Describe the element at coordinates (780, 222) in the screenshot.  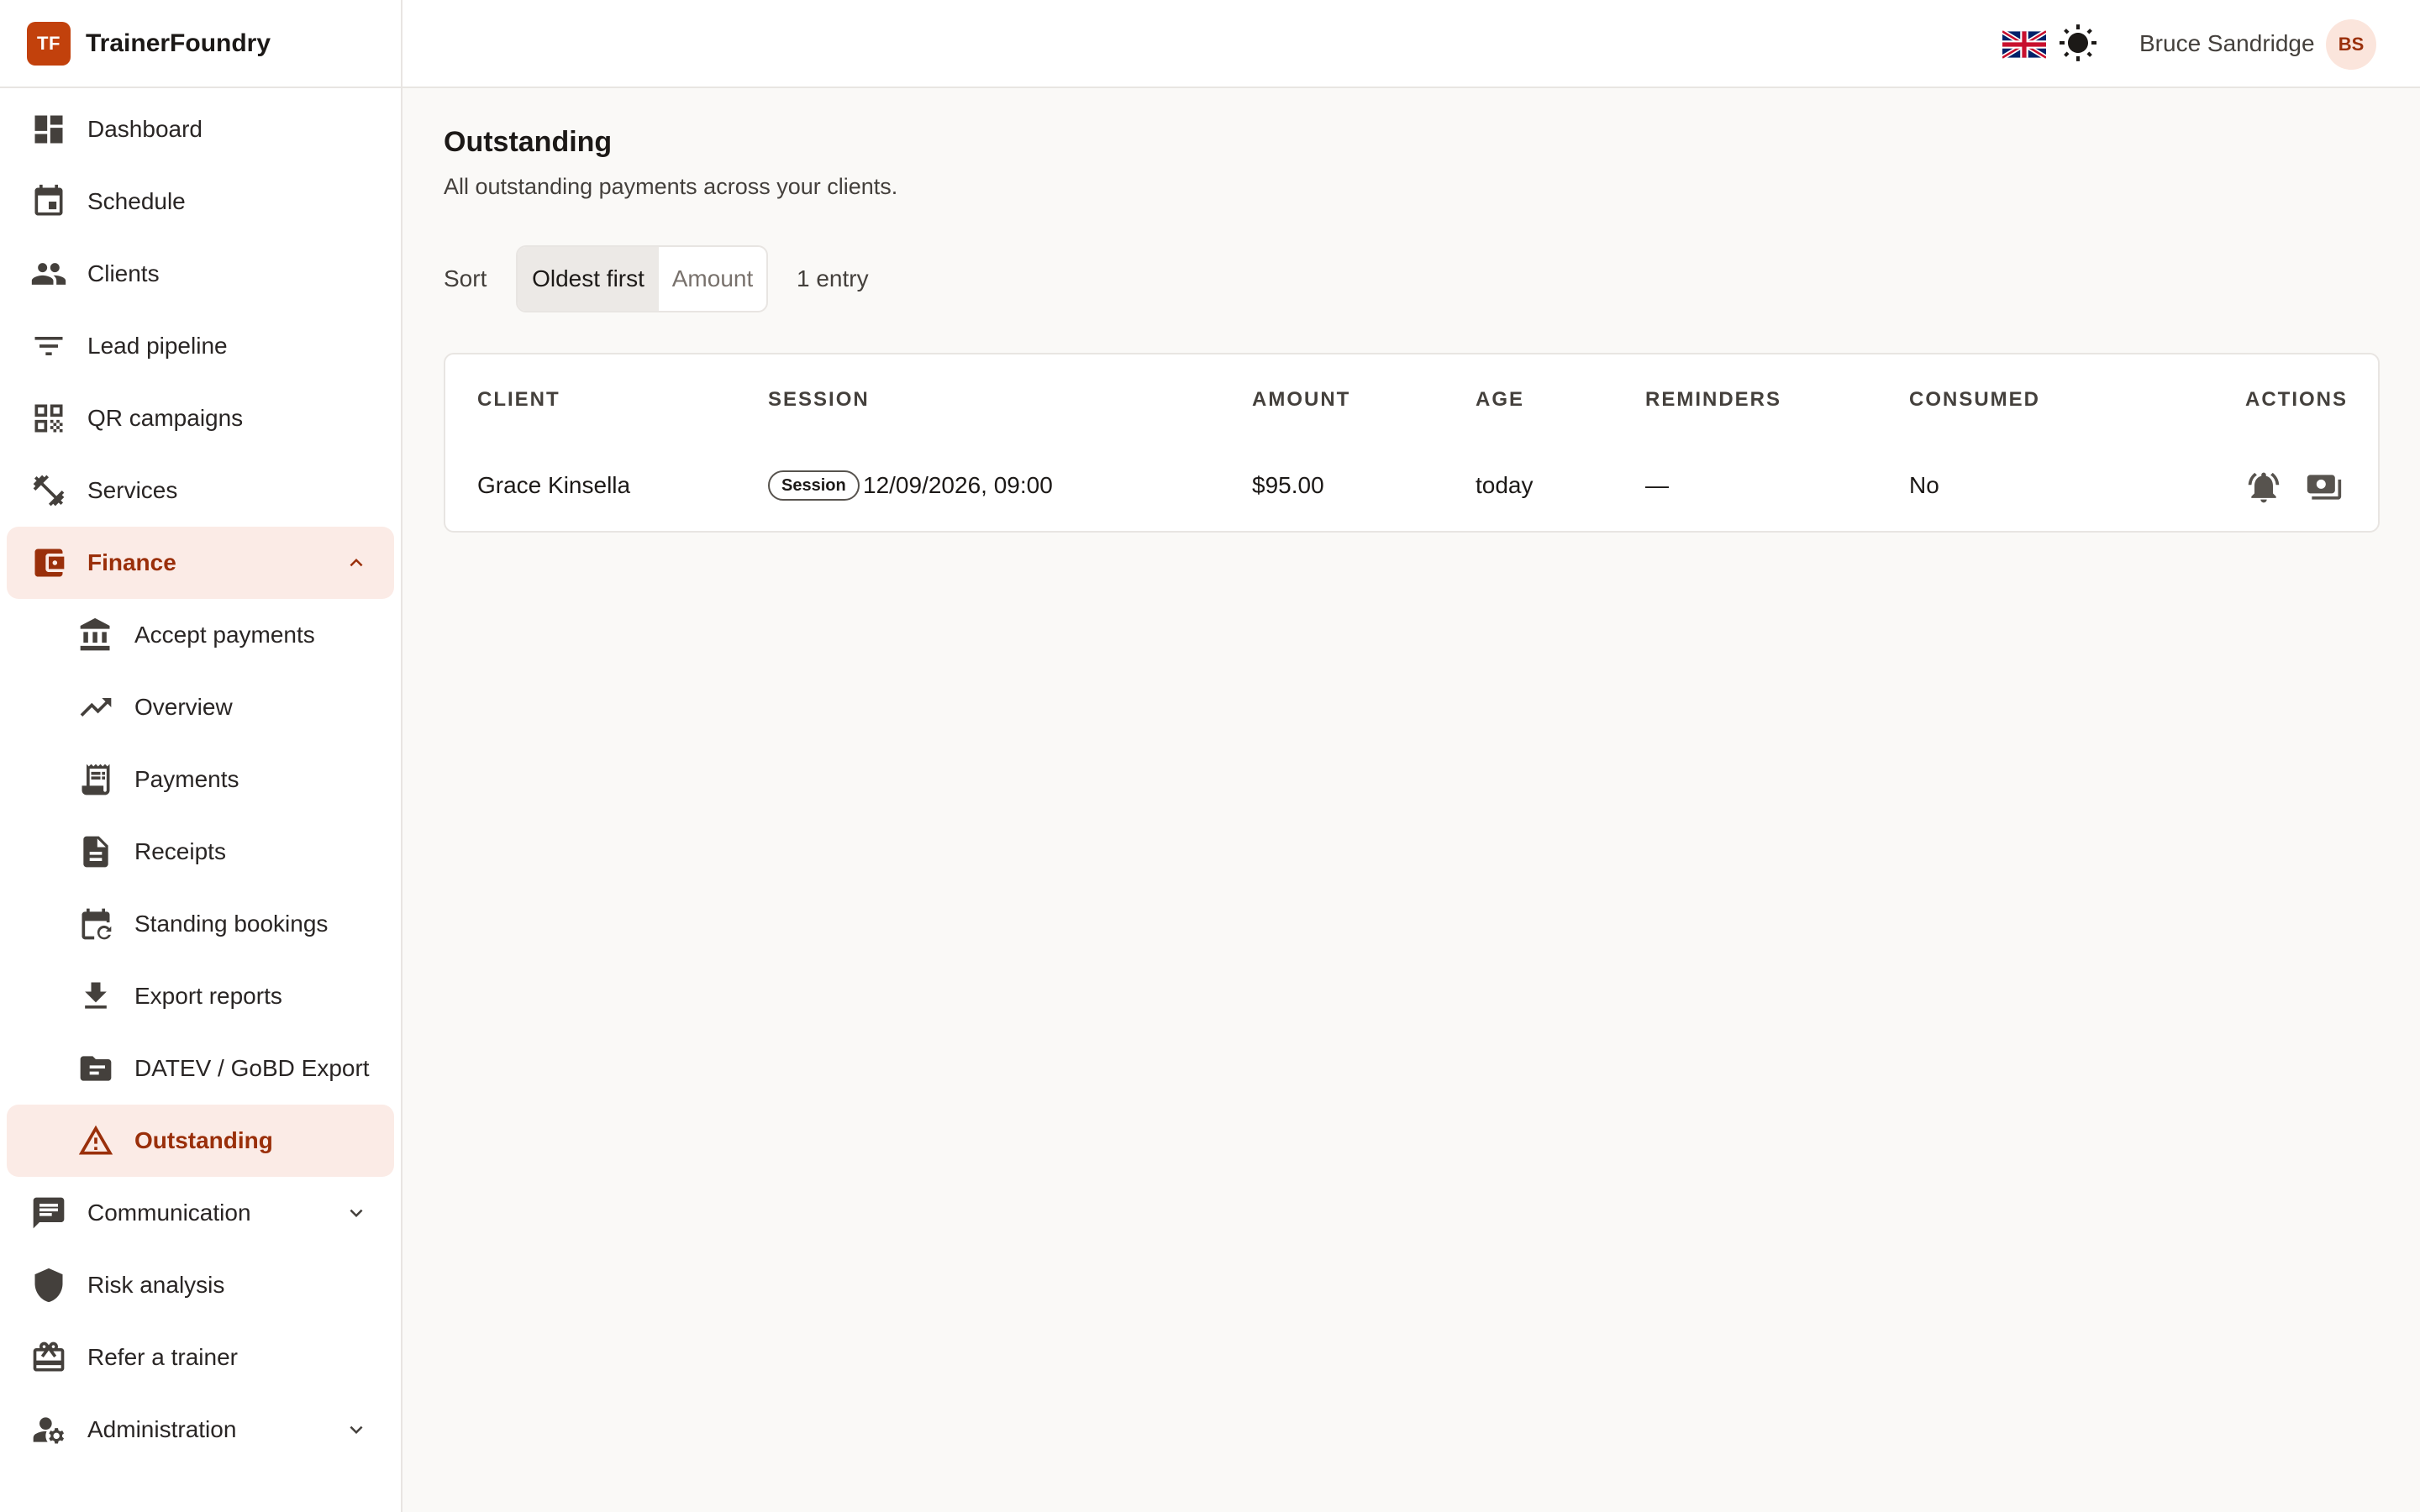
I see `sort-toolbar: Sort Oldest first Amount 1 entry` at that location.